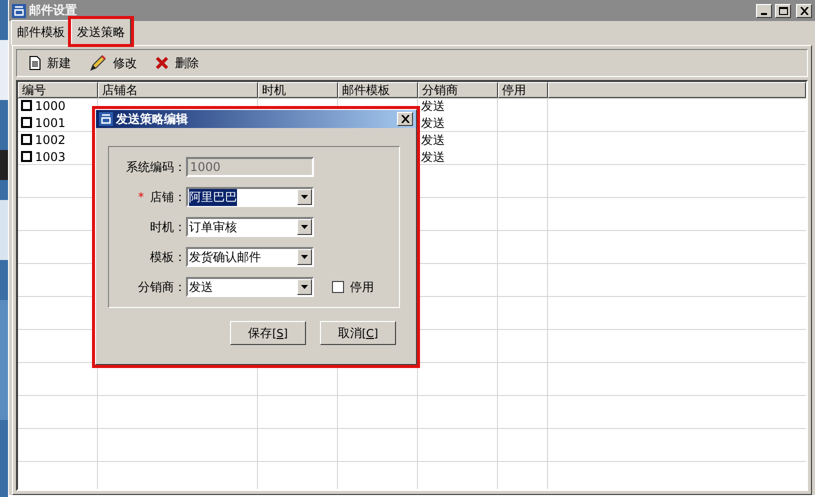 The width and height of the screenshot is (815, 497). What do you see at coordinates (177, 63) in the screenshot?
I see `toolbar-button: 删除` at bounding box center [177, 63].